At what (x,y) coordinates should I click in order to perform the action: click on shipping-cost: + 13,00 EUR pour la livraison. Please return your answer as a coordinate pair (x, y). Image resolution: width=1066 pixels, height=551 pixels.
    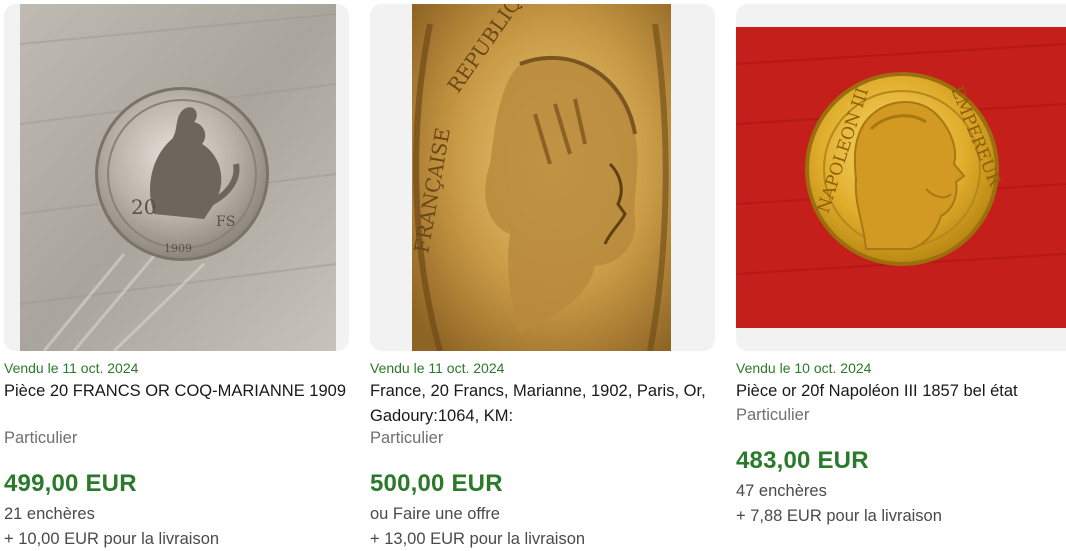
    Looking at the image, I should click on (478, 539).